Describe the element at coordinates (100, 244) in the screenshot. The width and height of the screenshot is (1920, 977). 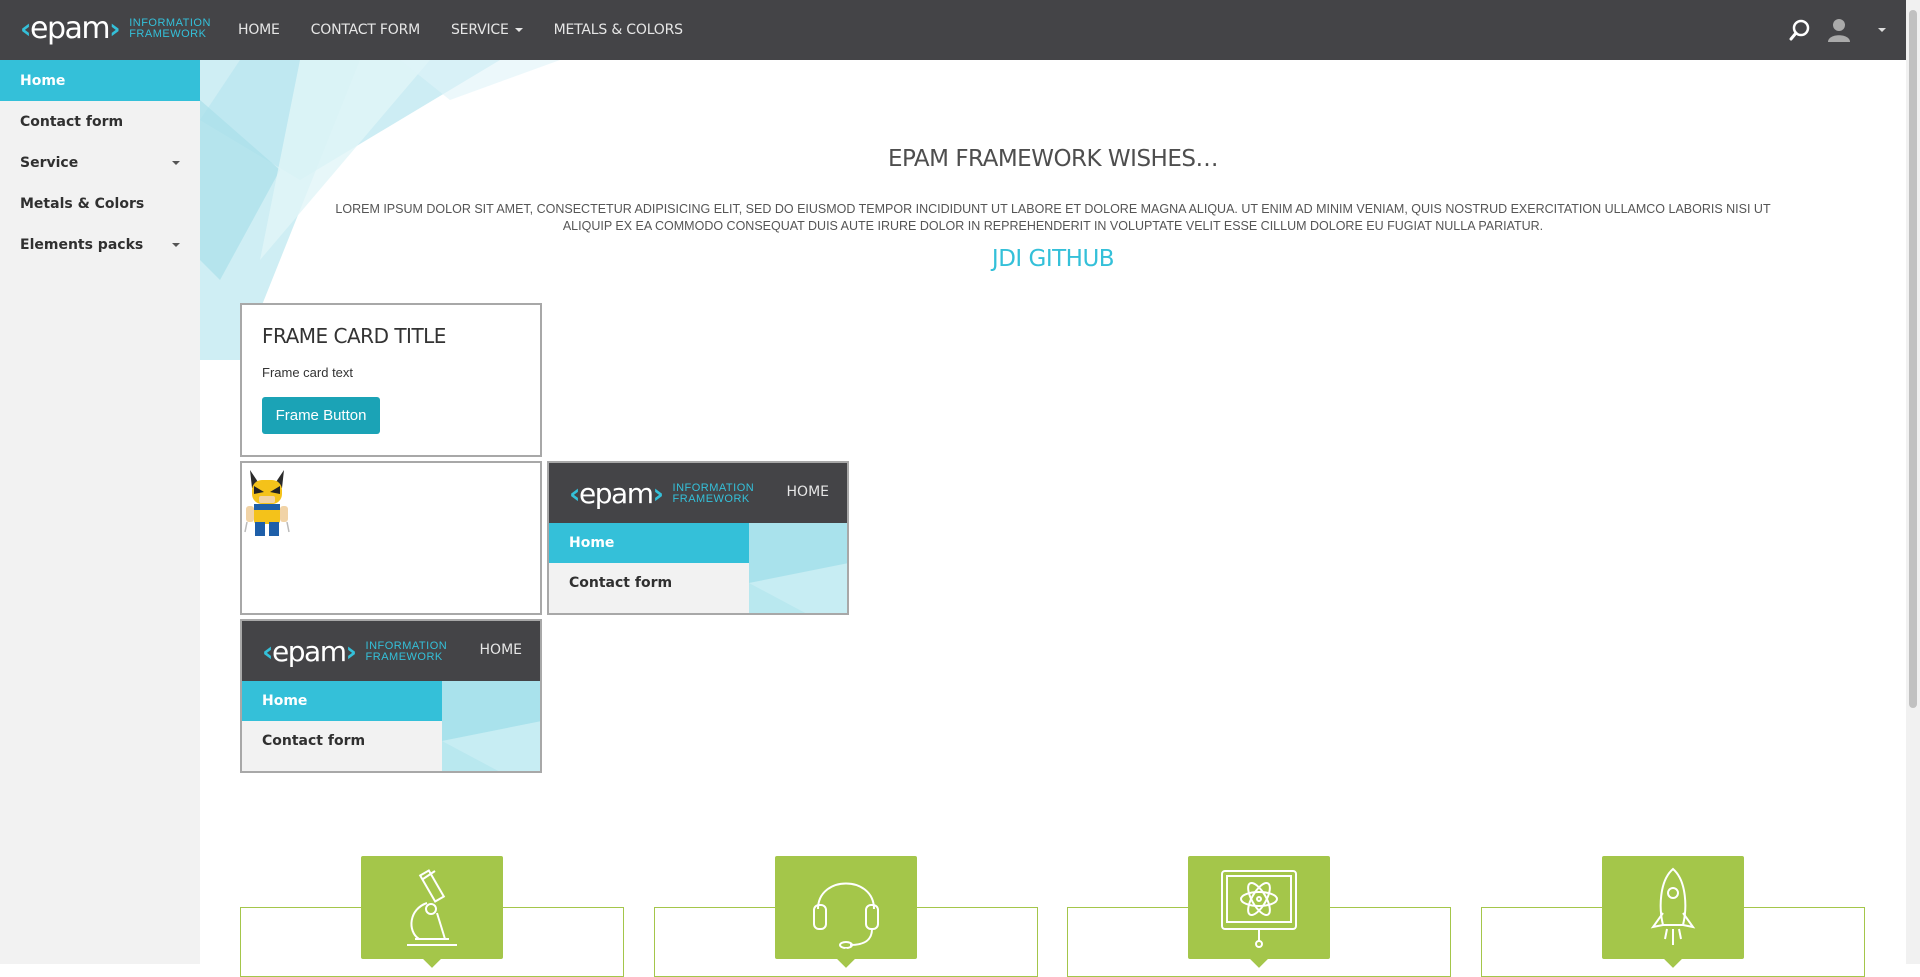
I see `sidebar-item-elements-packs: Elements packs` at that location.